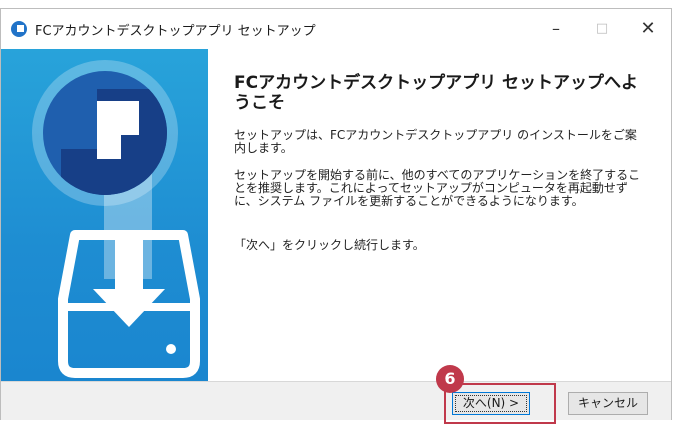 The height and width of the screenshot is (425, 673). What do you see at coordinates (336, 400) in the screenshot?
I see `button-bar: 次へ(N) > キャンセル` at bounding box center [336, 400].